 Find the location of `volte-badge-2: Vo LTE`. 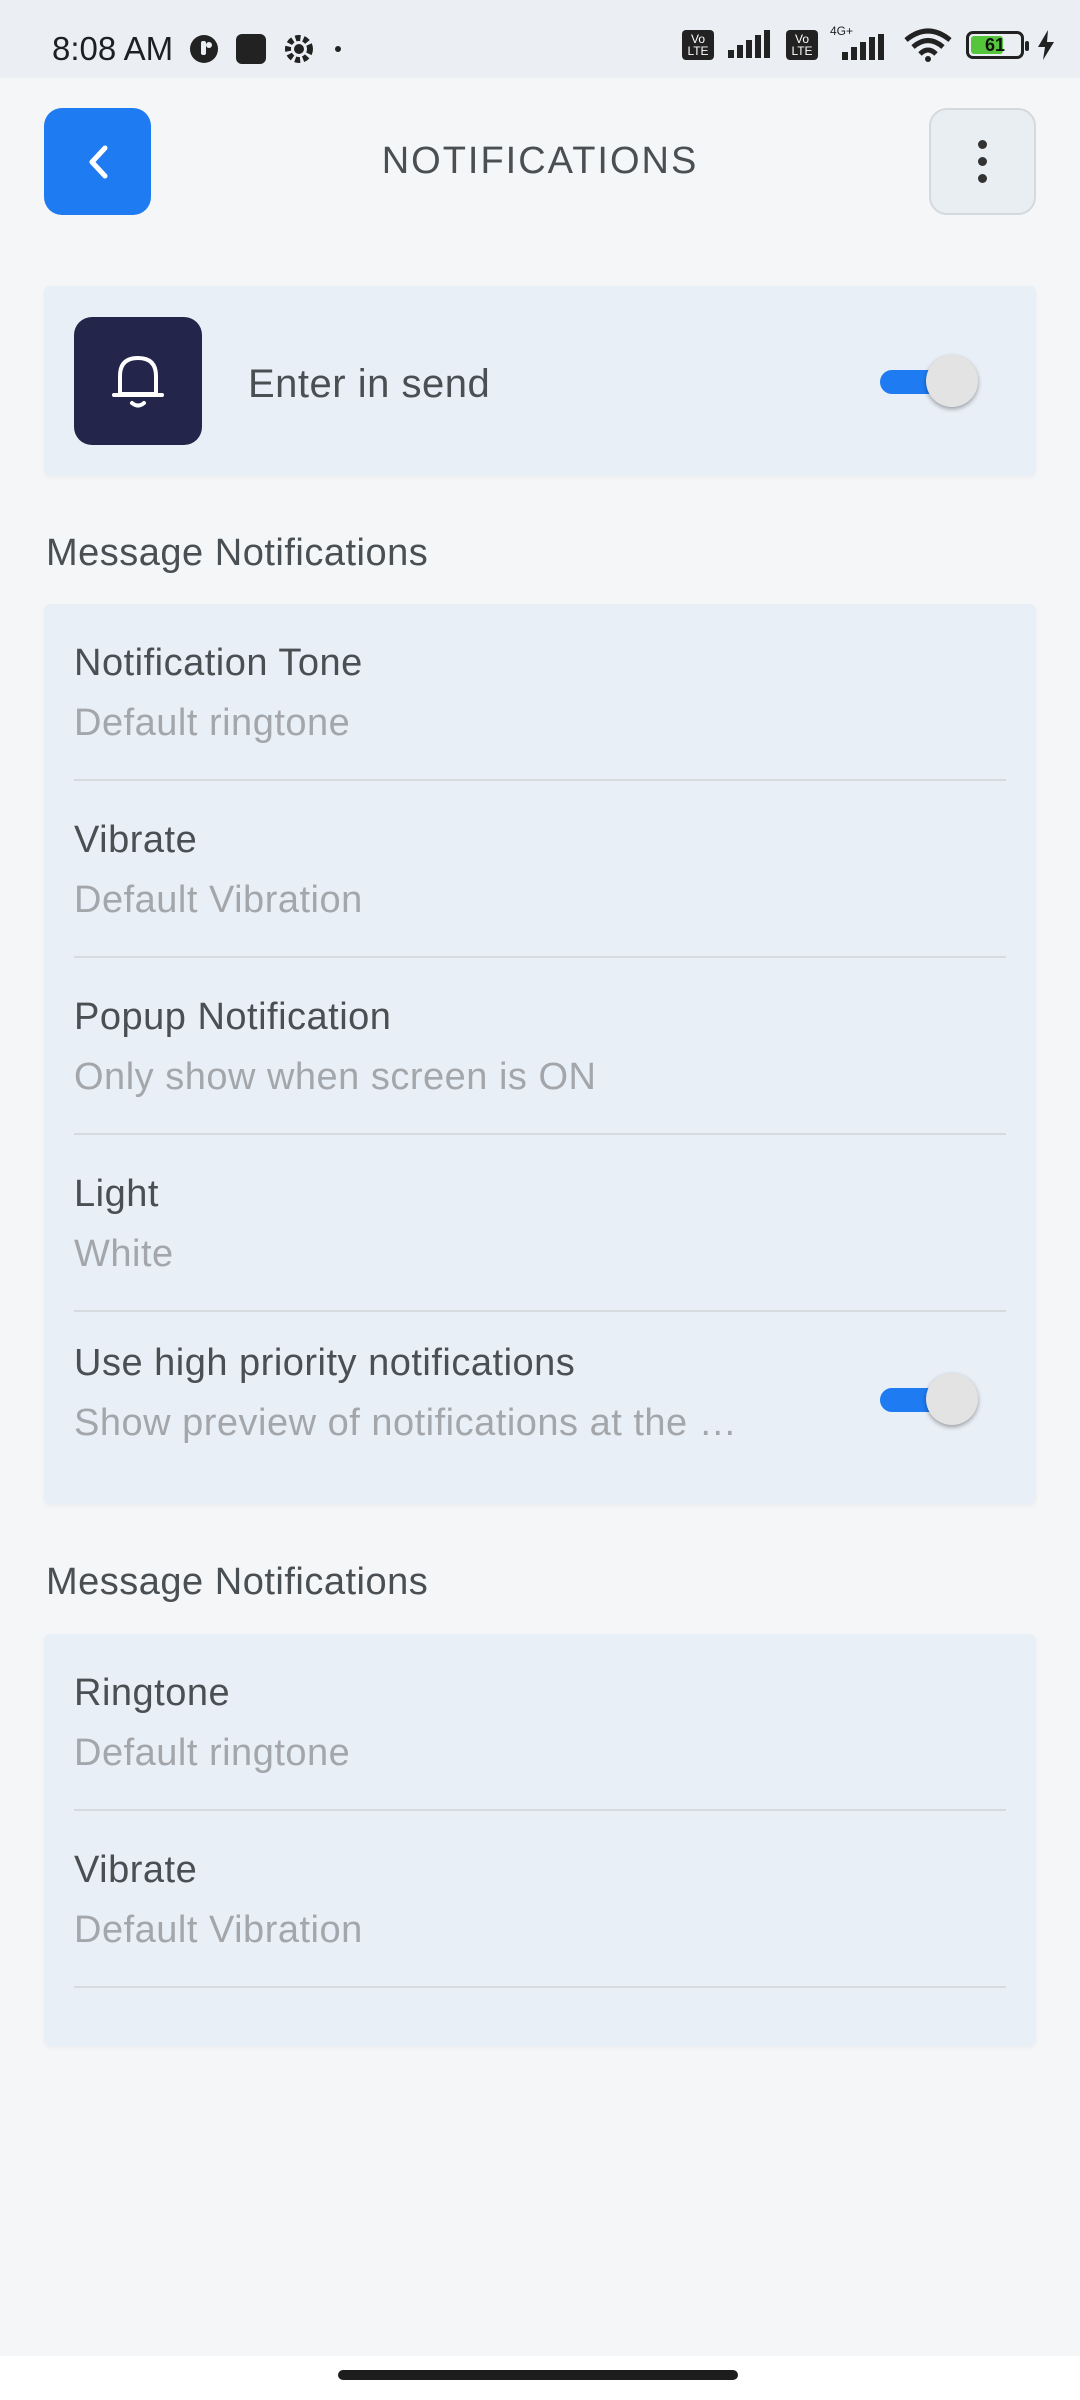

volte-badge-2: Vo LTE is located at coordinates (802, 45).